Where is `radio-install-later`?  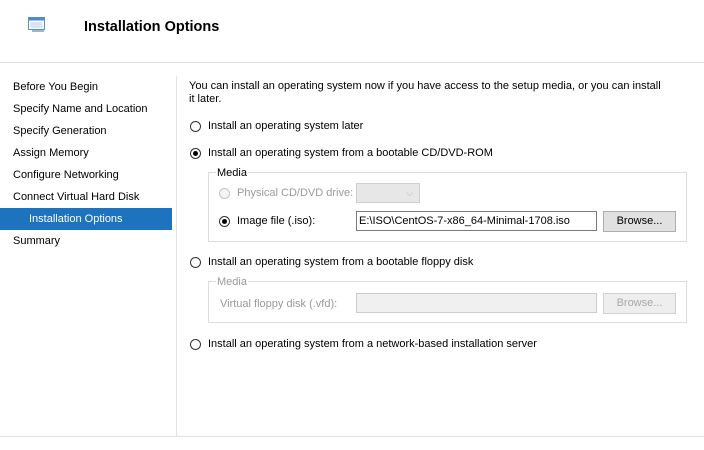
radio-install-later is located at coordinates (195, 126).